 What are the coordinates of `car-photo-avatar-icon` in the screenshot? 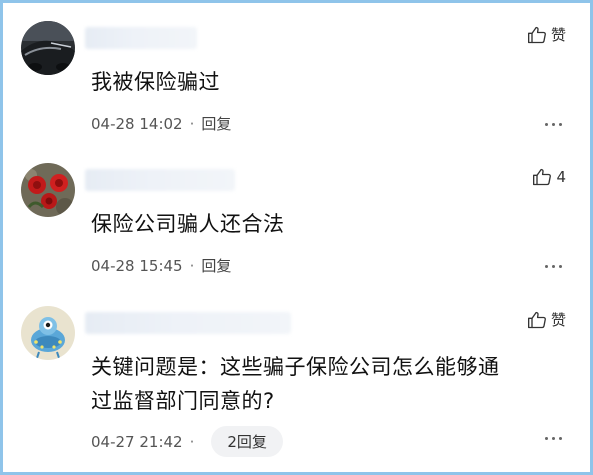 It's located at (48, 48).